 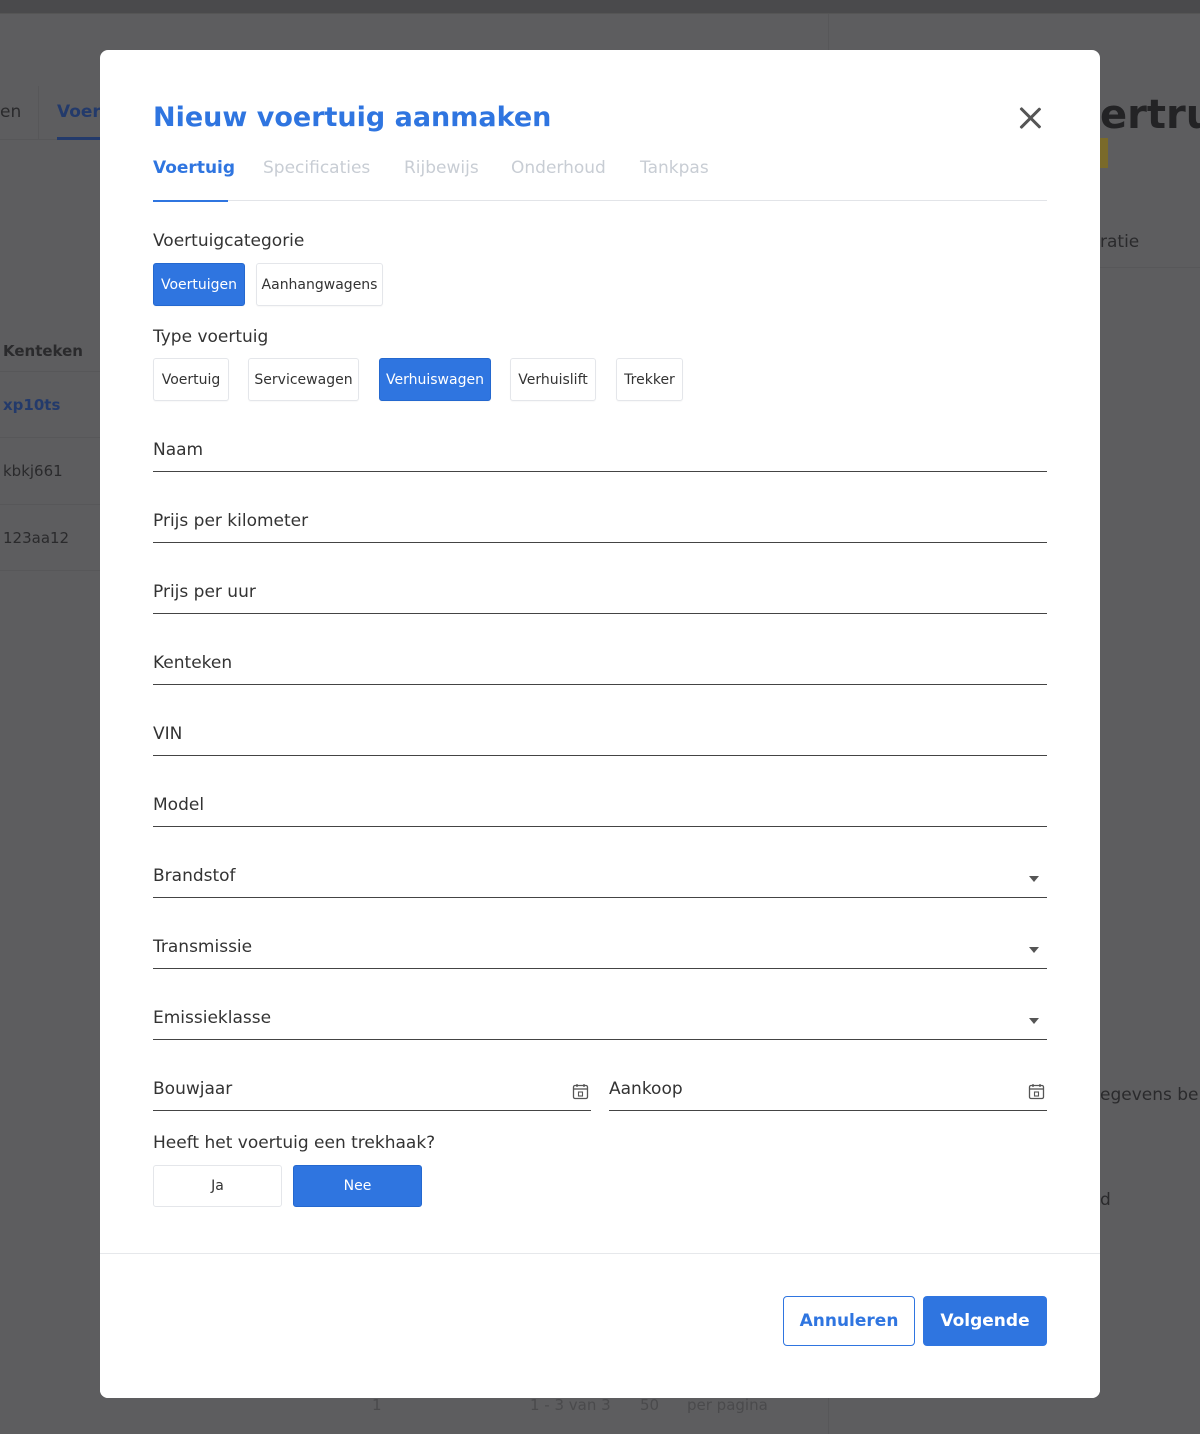 What do you see at coordinates (849, 1321) in the screenshot?
I see `cancel-button: Annuleren` at bounding box center [849, 1321].